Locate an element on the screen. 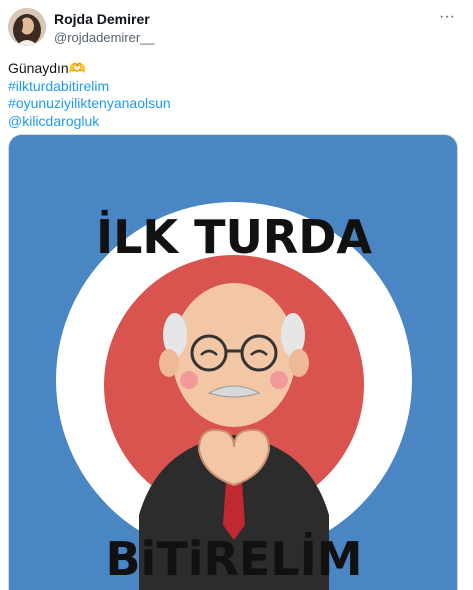 The image size is (473, 590). mention-link: @kilicdarogluk is located at coordinates (89, 122).